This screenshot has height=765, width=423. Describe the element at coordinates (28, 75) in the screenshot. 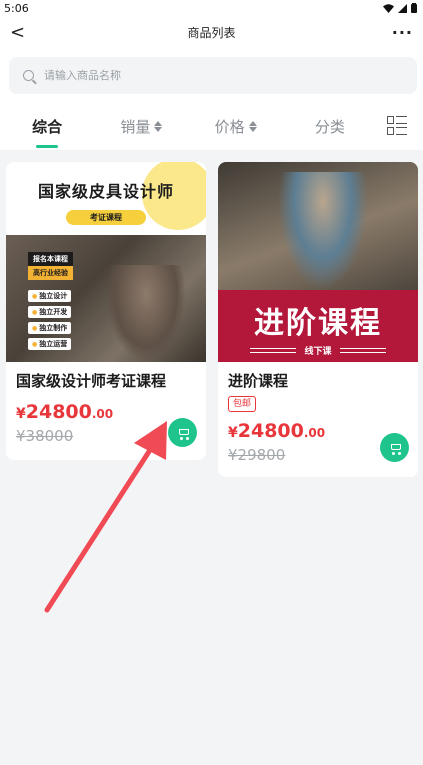

I see `search-icon` at that location.